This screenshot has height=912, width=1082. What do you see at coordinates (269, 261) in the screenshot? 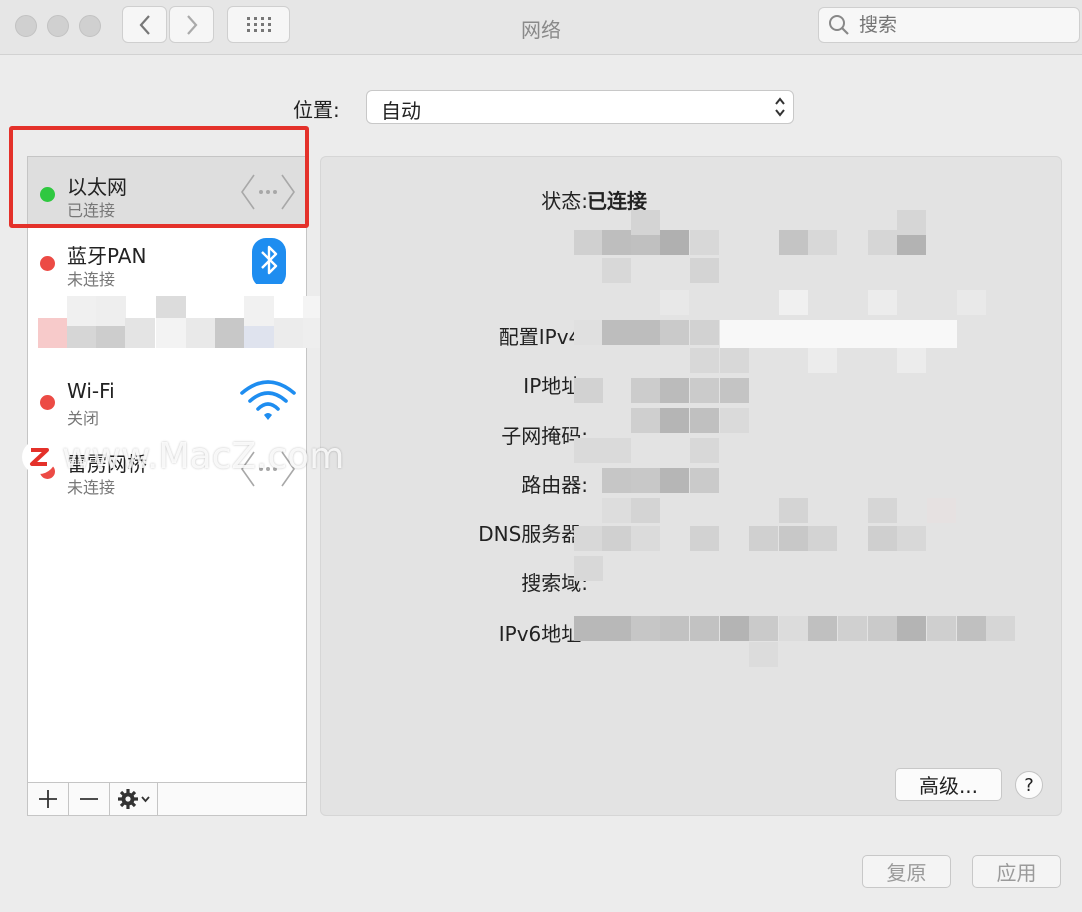
I see `bluetooth-icon` at bounding box center [269, 261].